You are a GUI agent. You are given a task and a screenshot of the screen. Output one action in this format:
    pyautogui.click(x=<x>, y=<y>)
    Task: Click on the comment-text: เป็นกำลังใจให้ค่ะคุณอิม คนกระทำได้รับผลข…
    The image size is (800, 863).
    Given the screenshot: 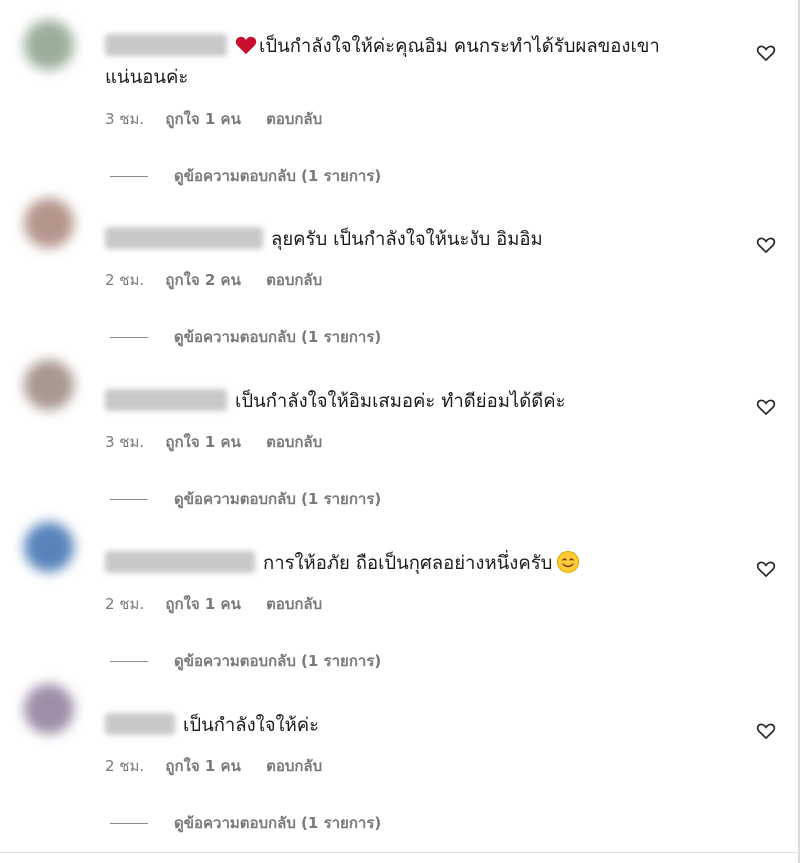 What is the action you would take?
    pyautogui.click(x=425, y=62)
    